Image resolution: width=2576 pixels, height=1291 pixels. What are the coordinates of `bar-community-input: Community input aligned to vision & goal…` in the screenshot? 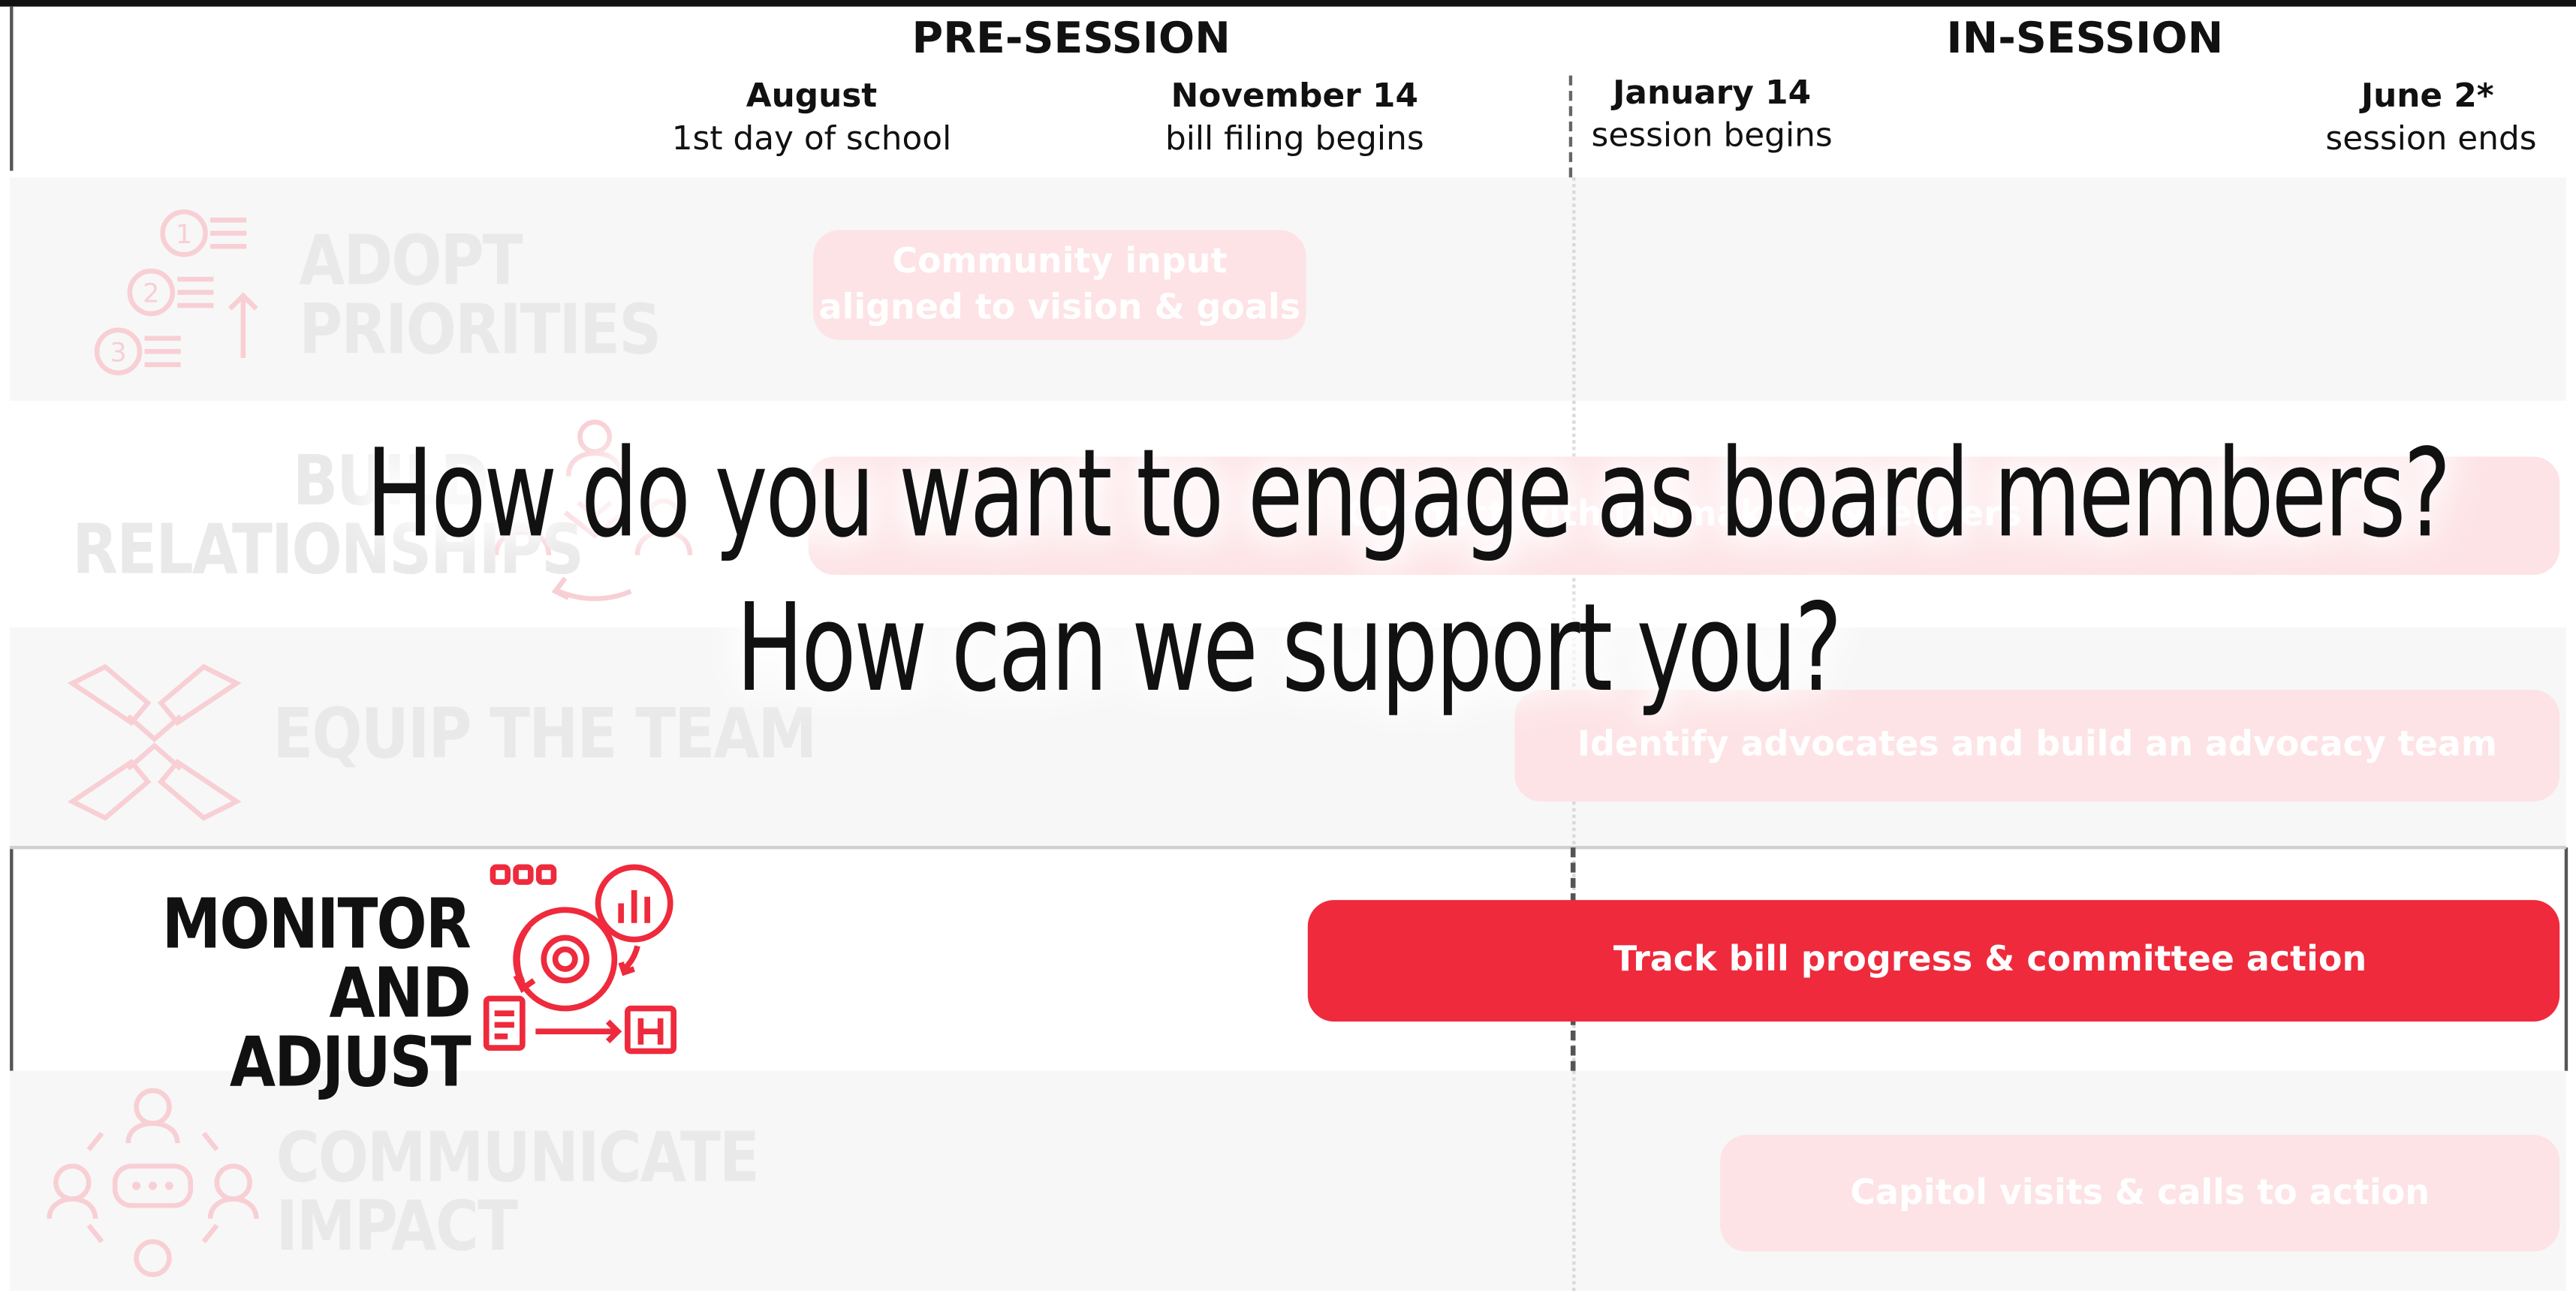 It's located at (1059, 285).